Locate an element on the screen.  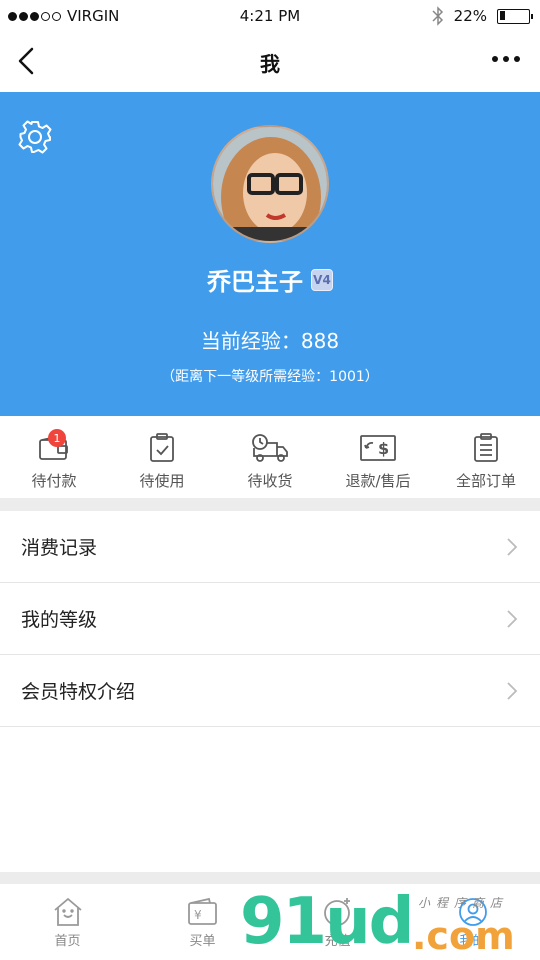
menu-my-level: 我的等级 is located at coordinates (270, 619).